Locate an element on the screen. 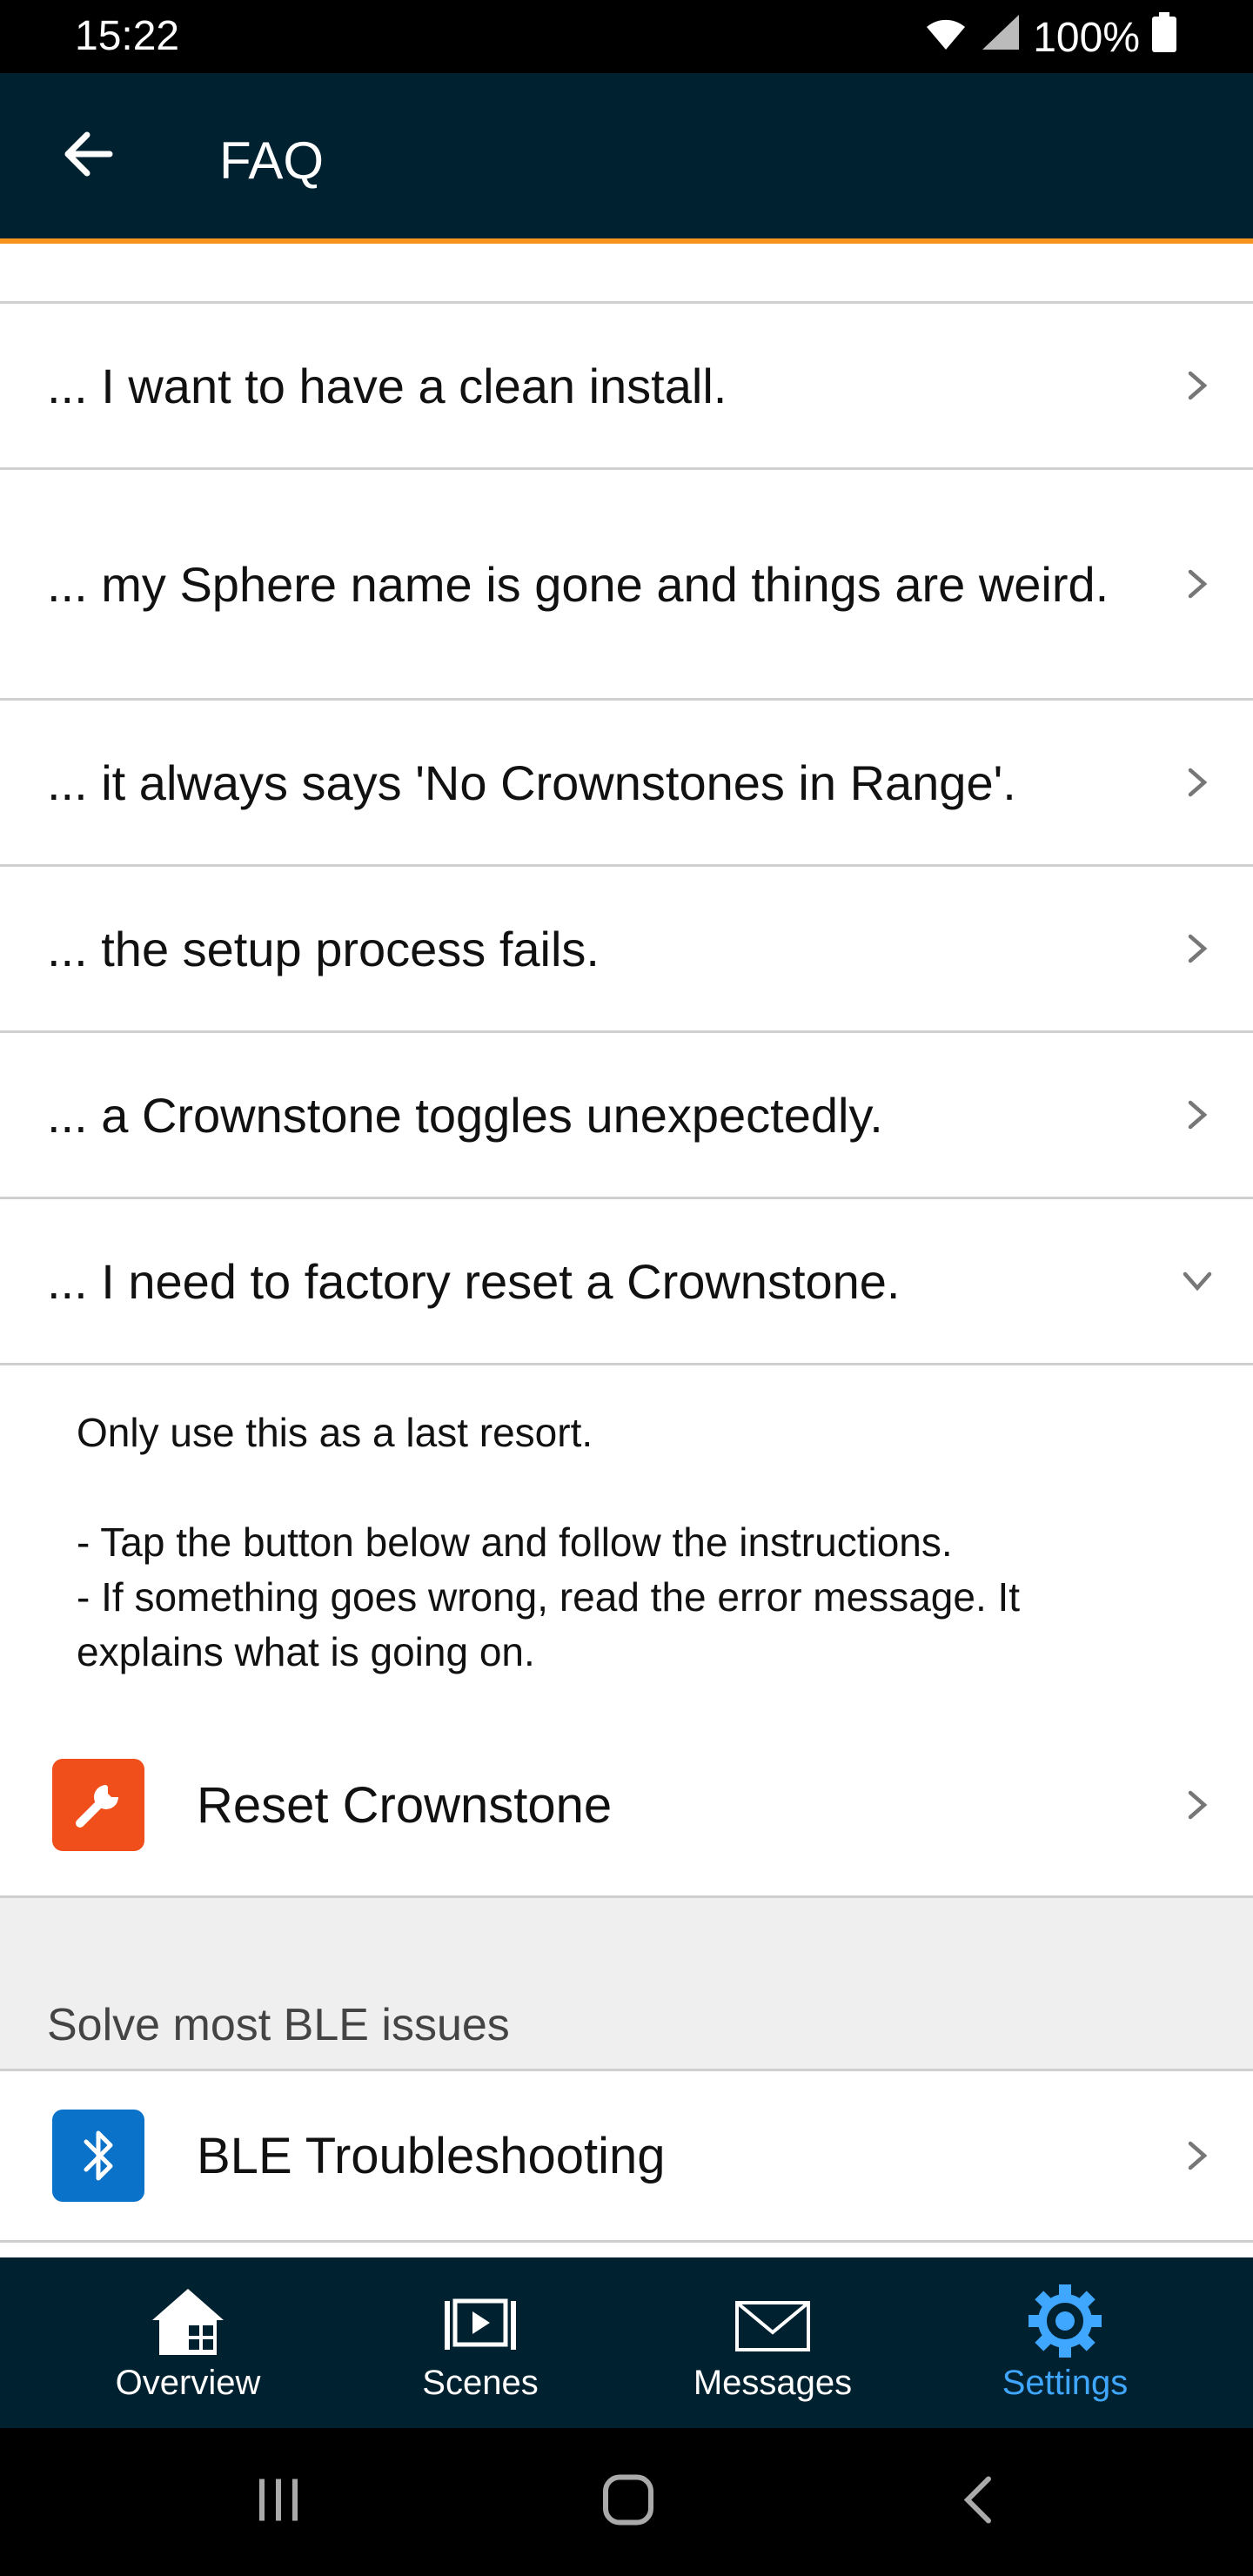 The width and height of the screenshot is (1253, 2576). accent-line is located at coordinates (626, 241).